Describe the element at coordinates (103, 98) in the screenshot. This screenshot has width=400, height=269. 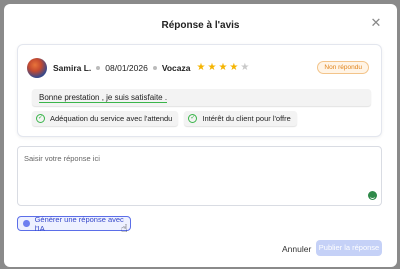
I see `review-text-content: Bonne prestation , je suis satisfaite .` at that location.